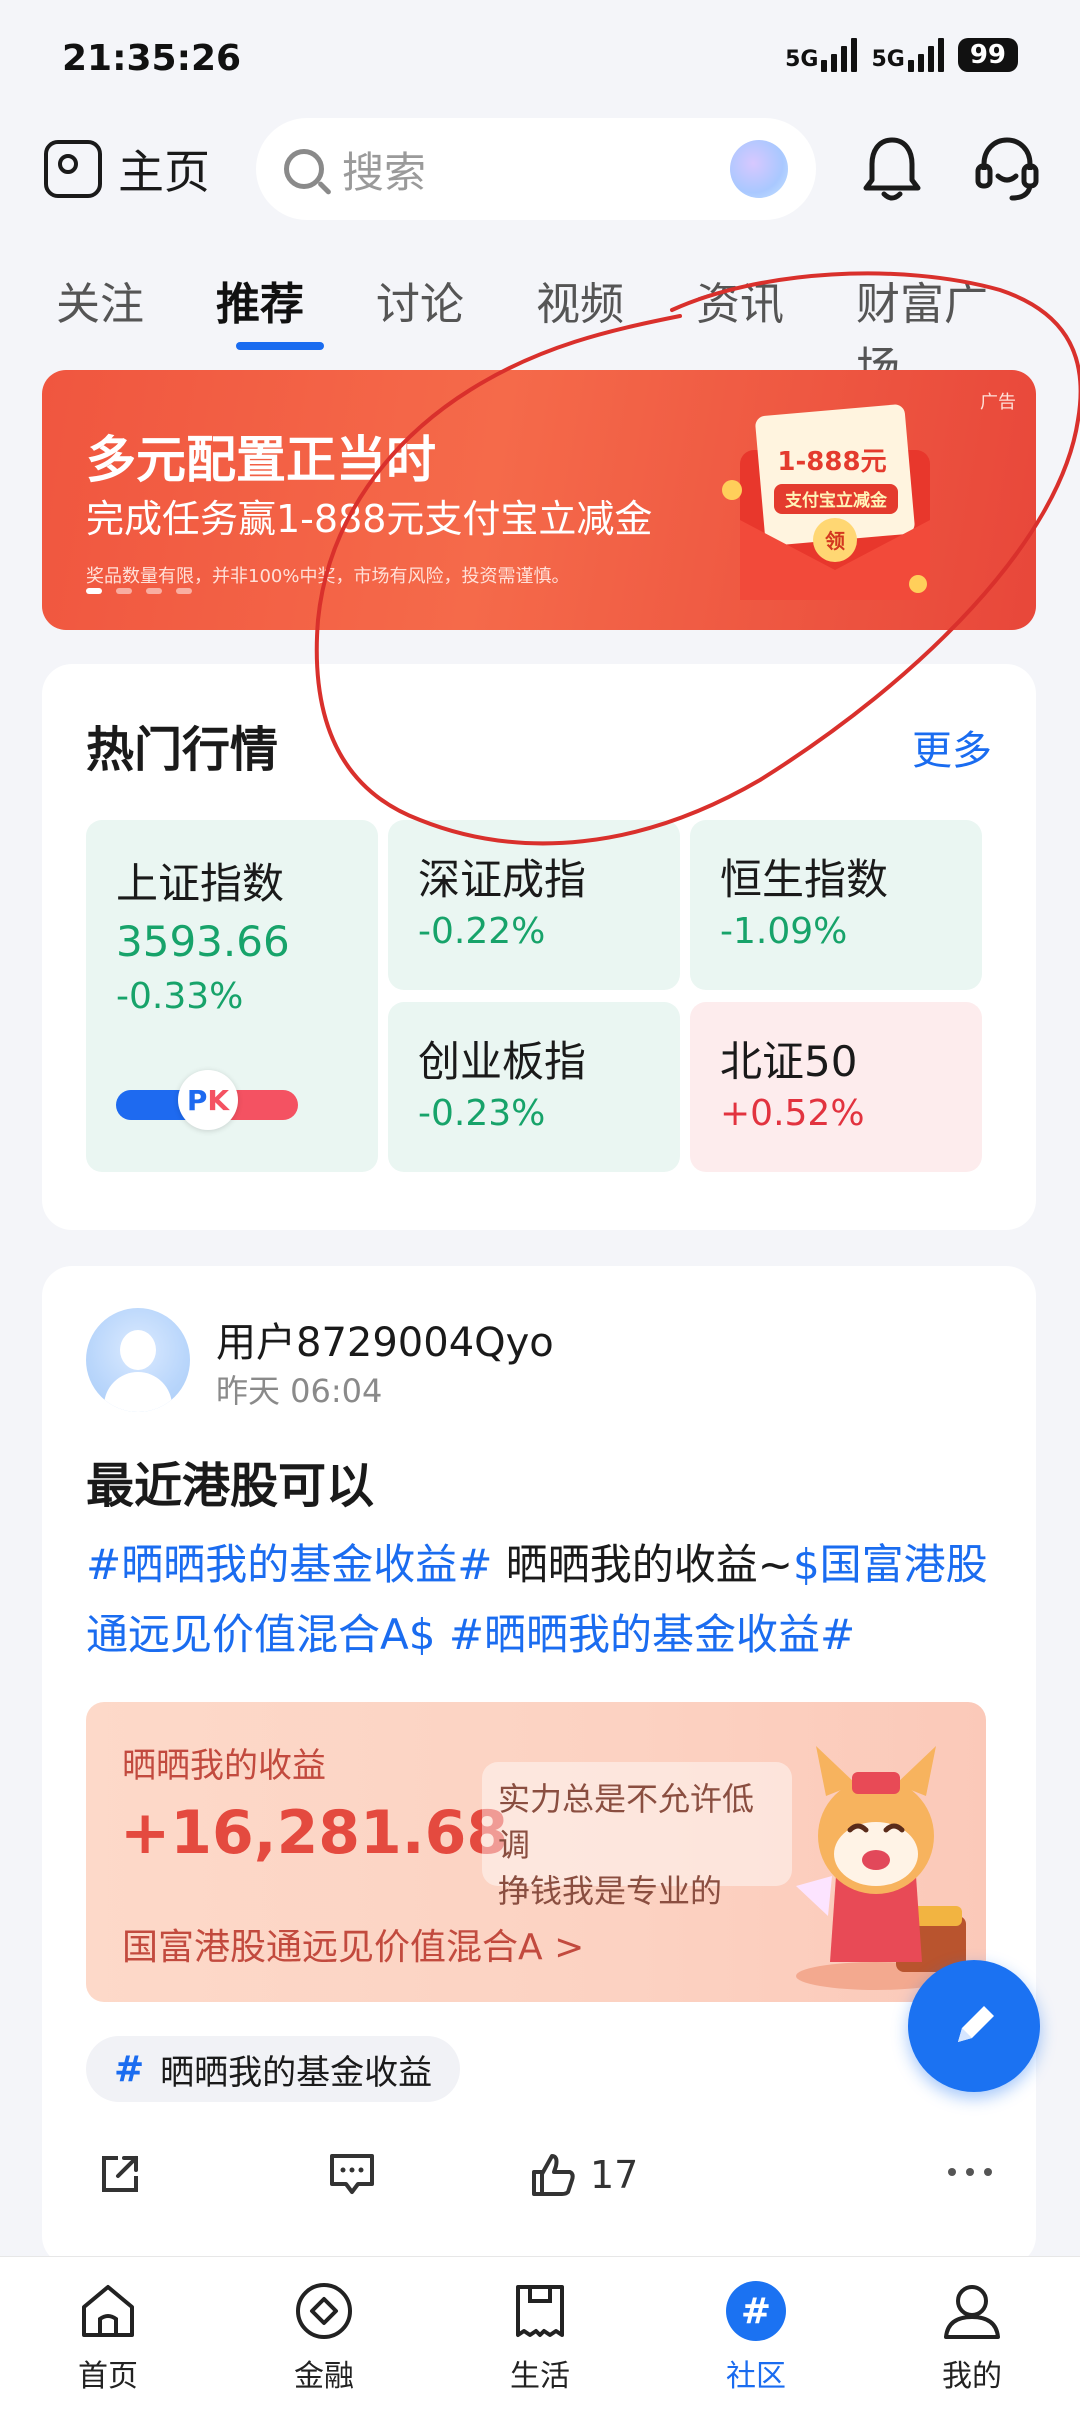  Describe the element at coordinates (261, 460) in the screenshot. I see `banner-title: 多元配置正当时` at that location.